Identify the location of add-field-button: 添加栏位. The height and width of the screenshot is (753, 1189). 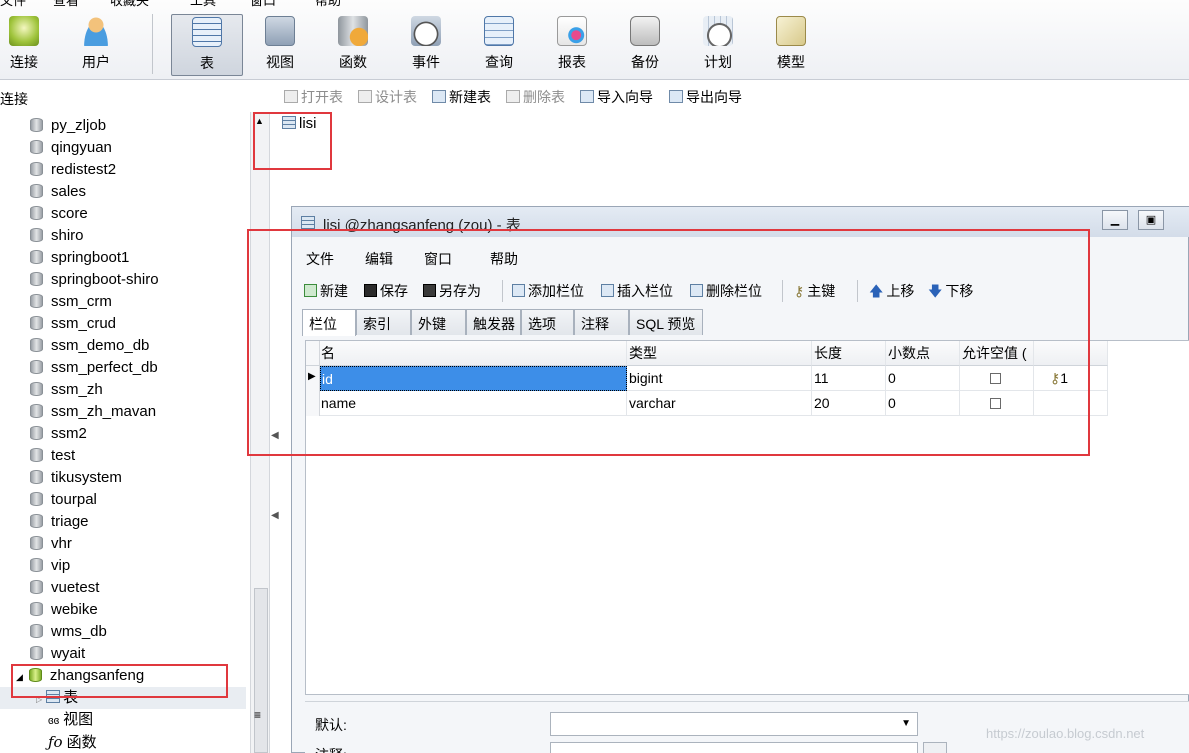
(548, 291).